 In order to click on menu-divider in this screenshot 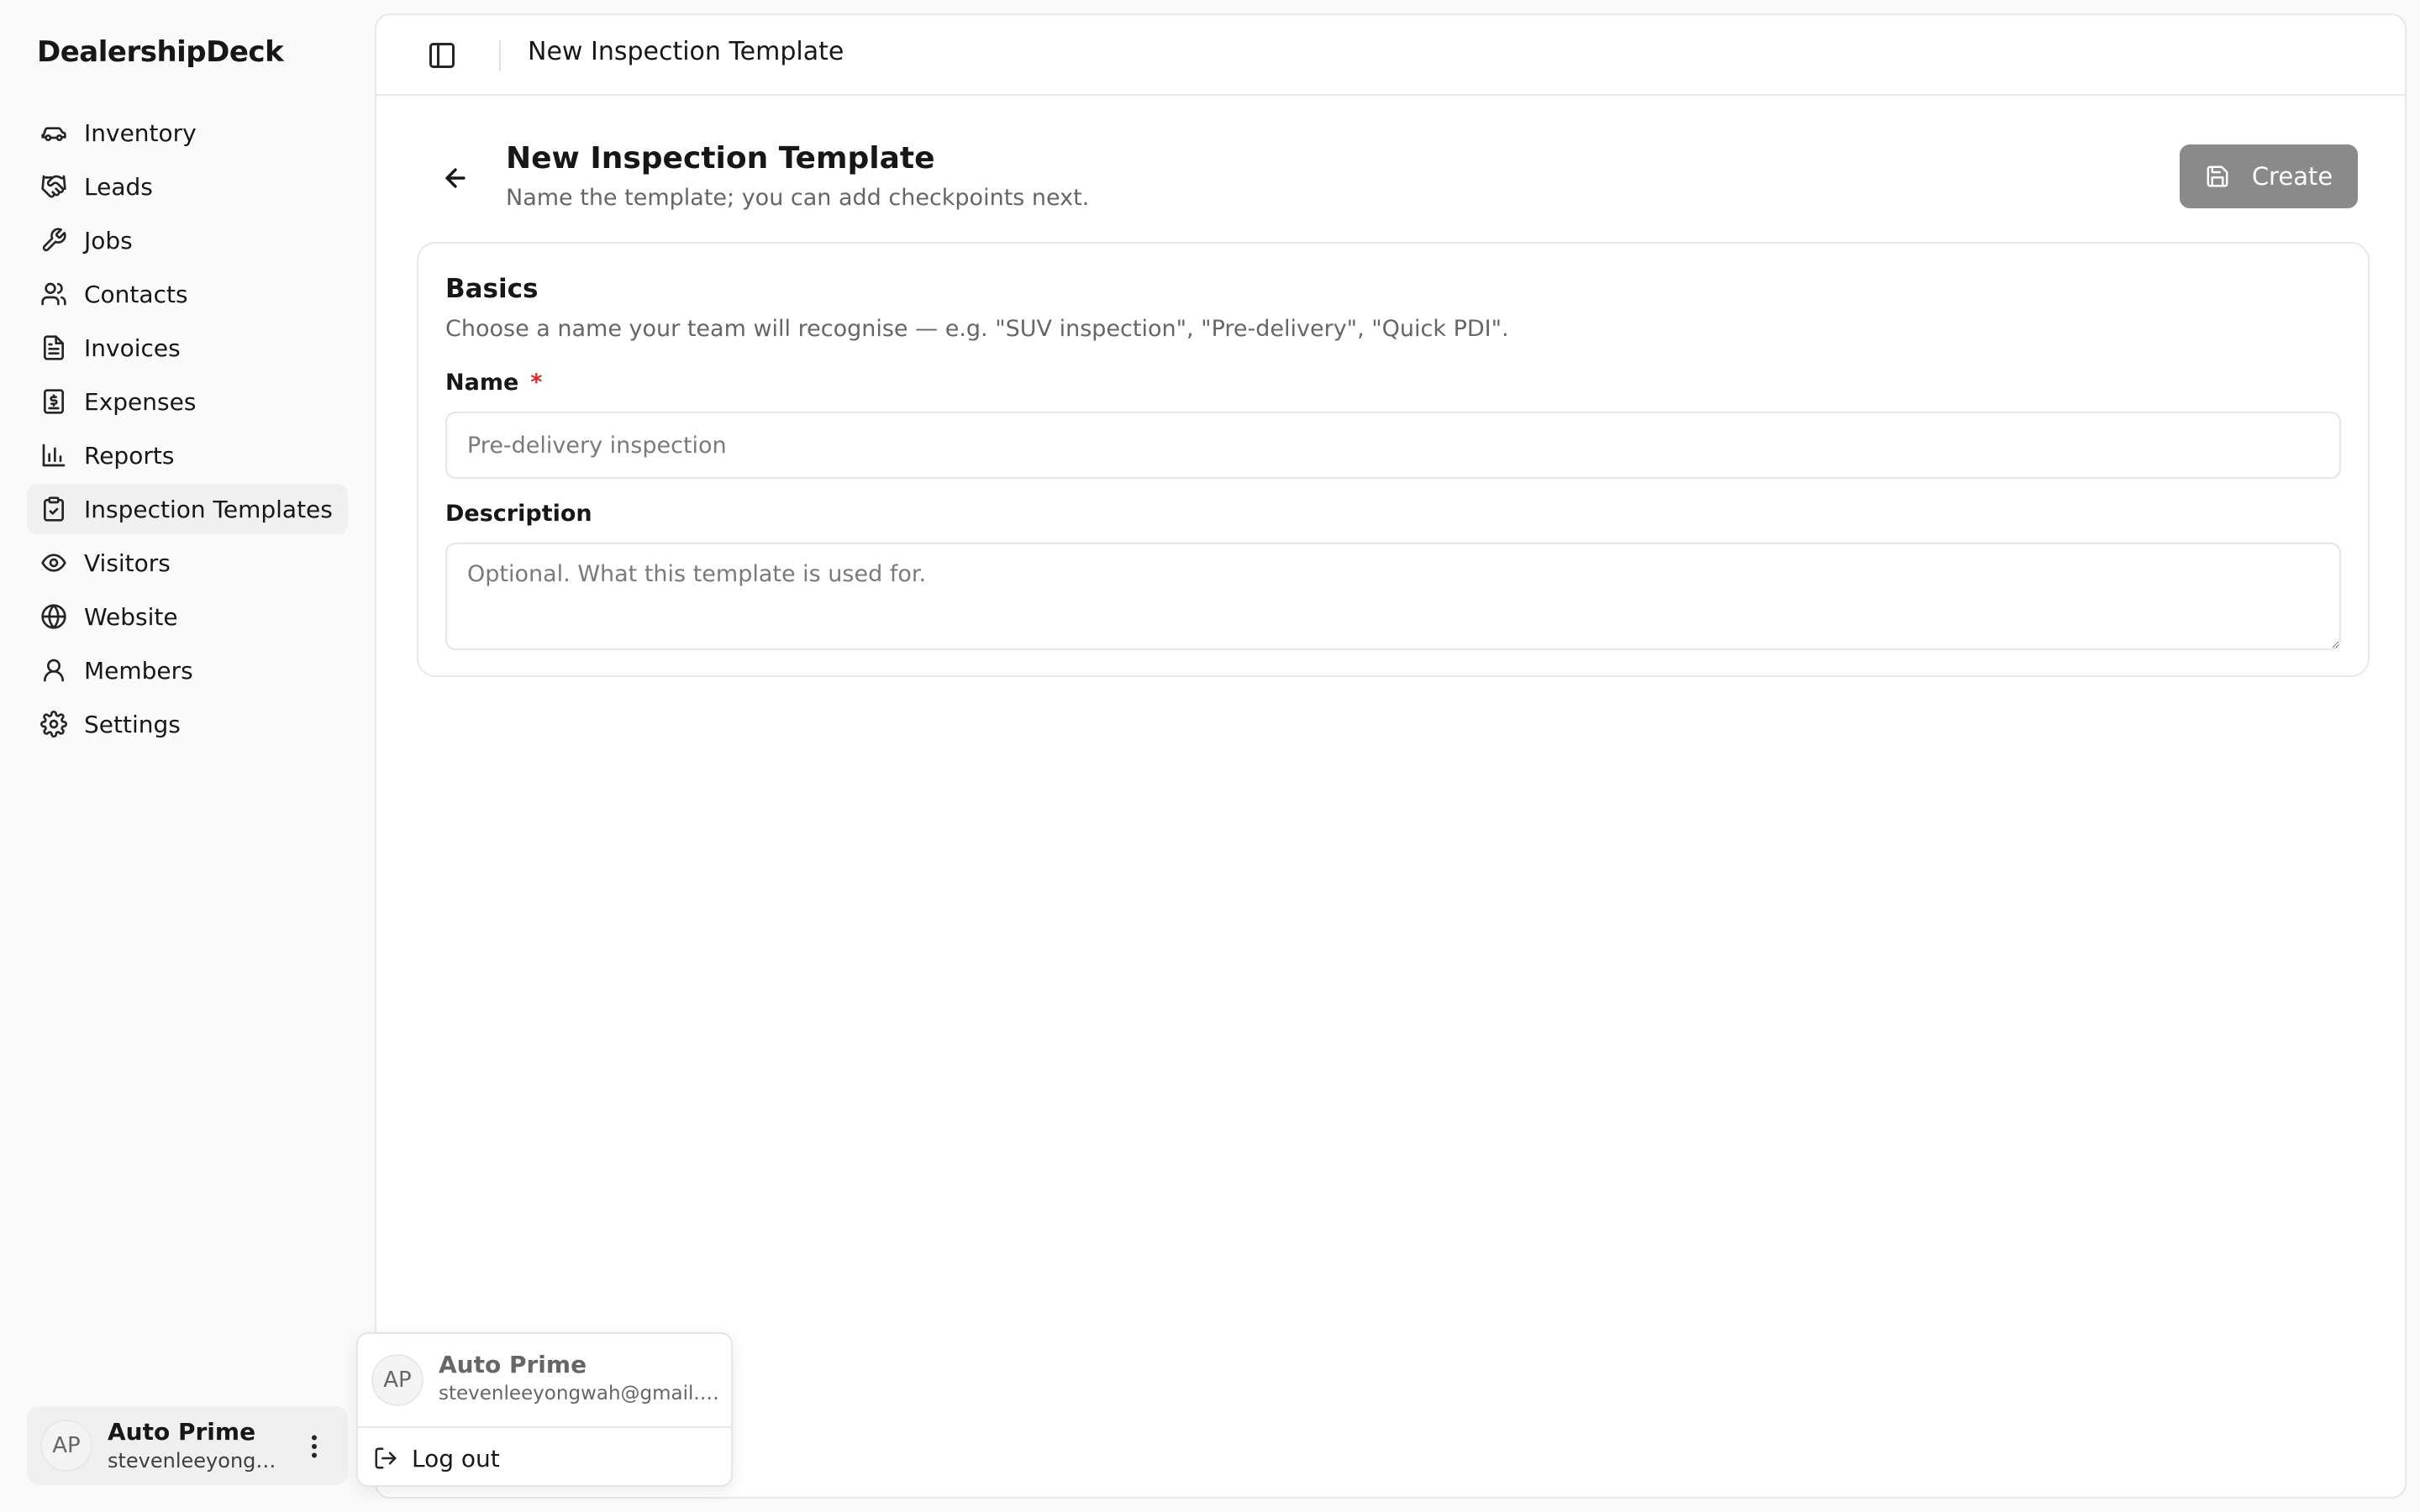, I will do `click(544, 1427)`.